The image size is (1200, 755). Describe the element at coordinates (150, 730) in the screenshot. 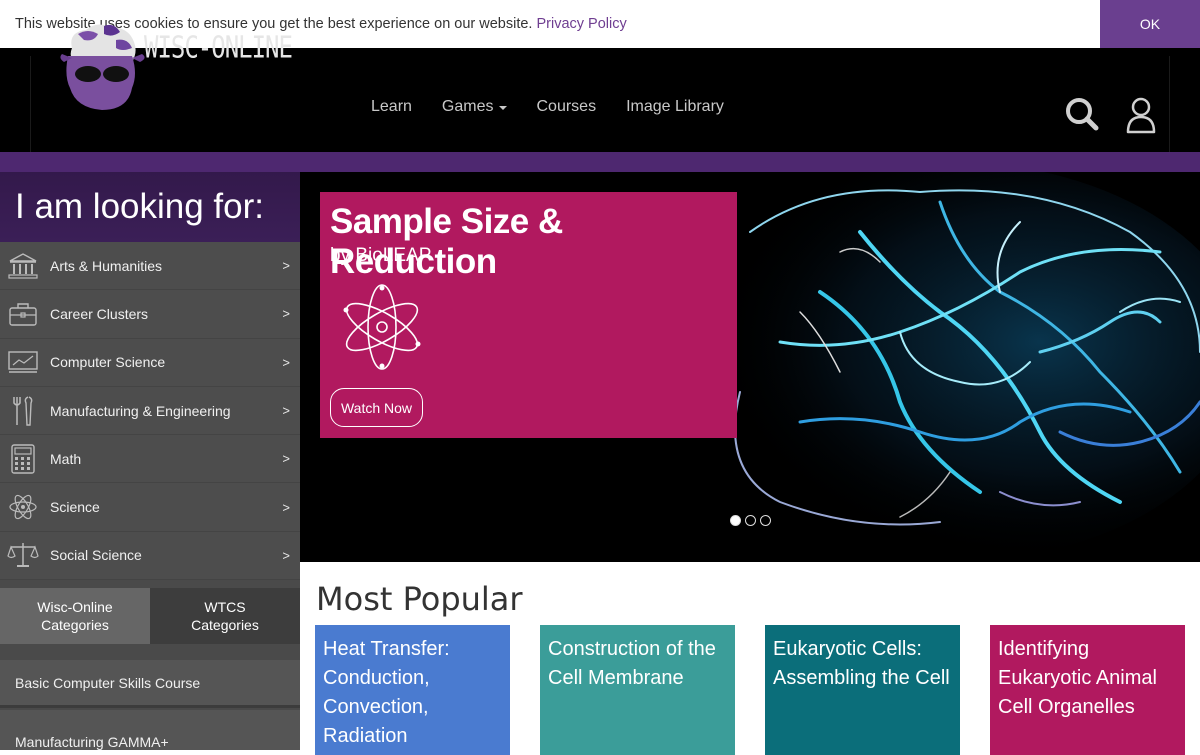

I see `link-manufacturing-gamma: Manufacturing GAMMA+` at that location.